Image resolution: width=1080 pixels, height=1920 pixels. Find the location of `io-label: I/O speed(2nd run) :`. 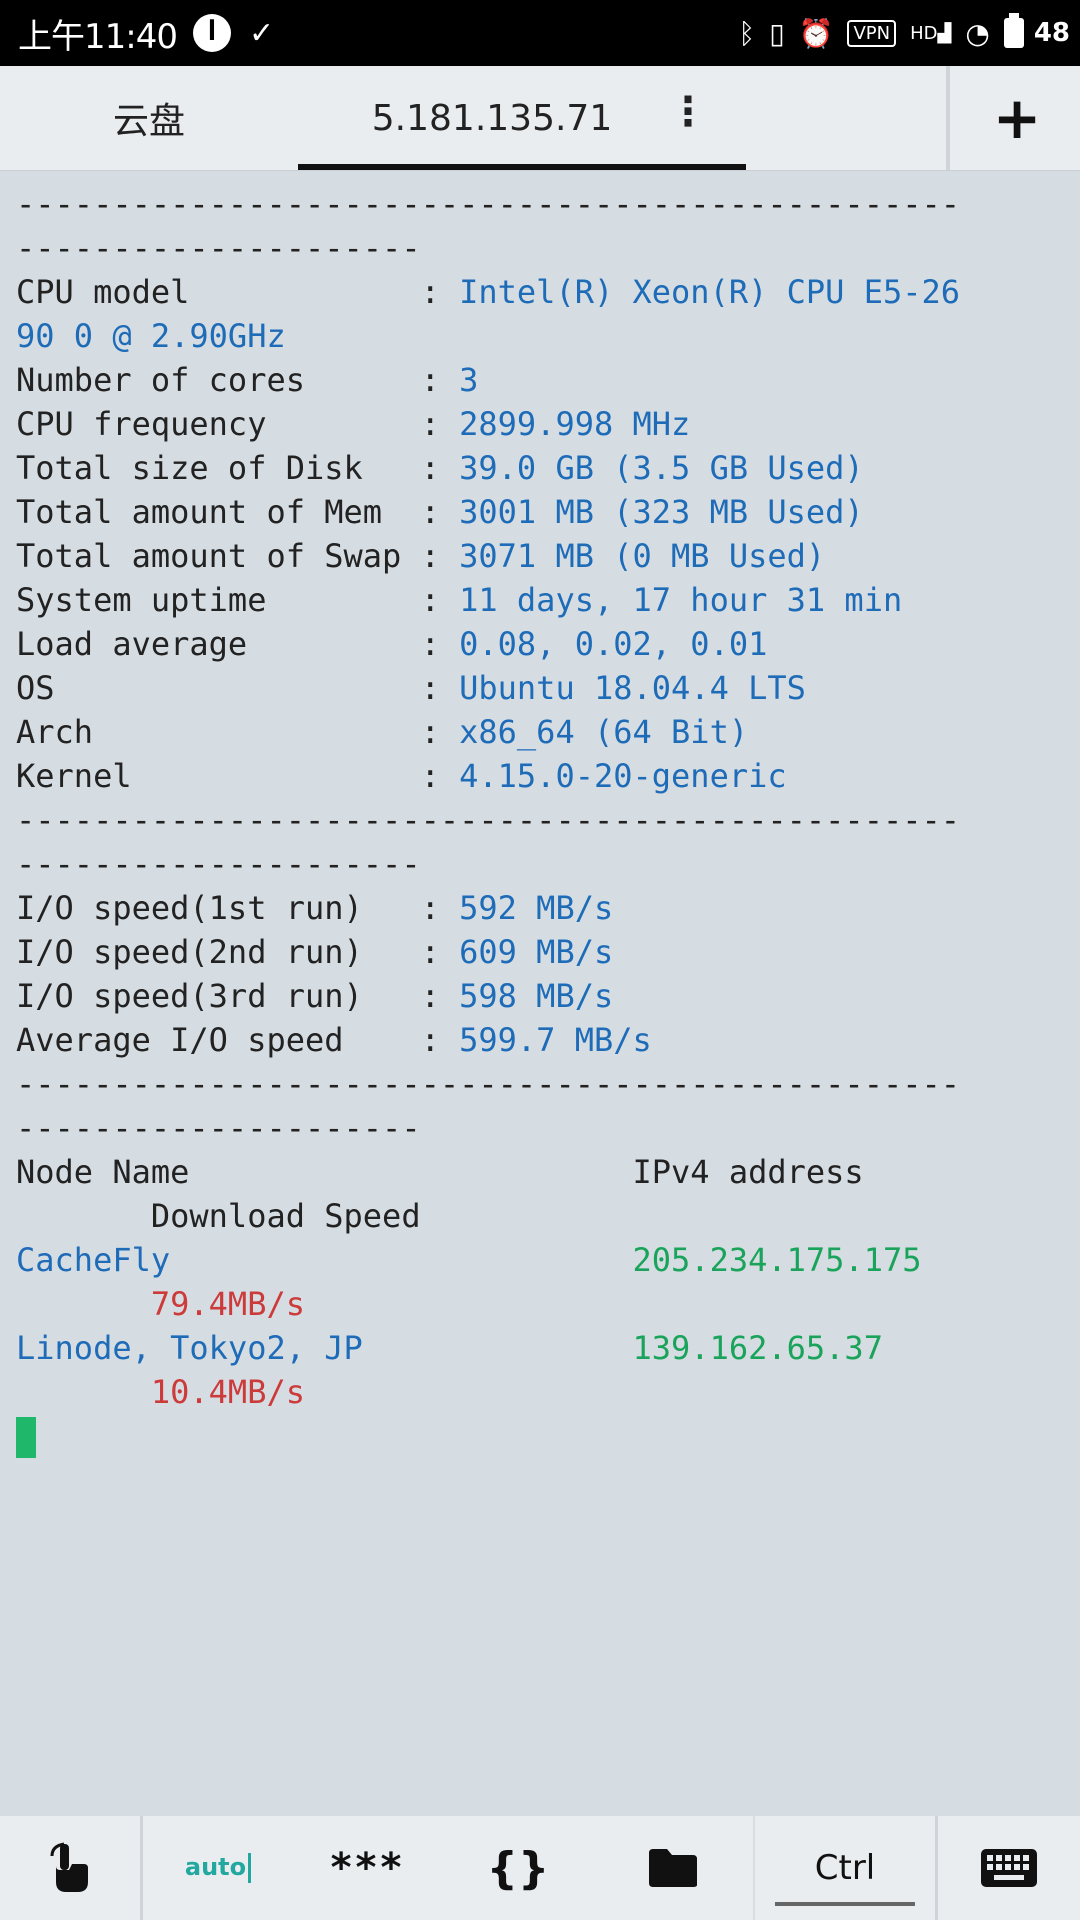

io-label: I/O speed(2nd run) : is located at coordinates (238, 952).